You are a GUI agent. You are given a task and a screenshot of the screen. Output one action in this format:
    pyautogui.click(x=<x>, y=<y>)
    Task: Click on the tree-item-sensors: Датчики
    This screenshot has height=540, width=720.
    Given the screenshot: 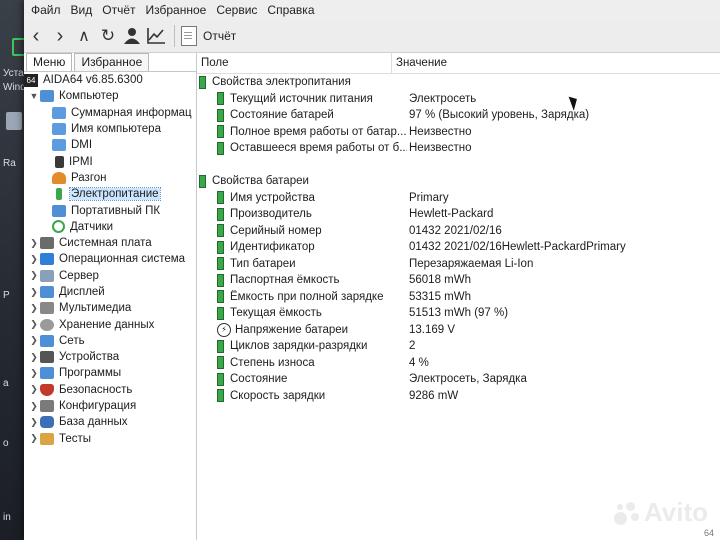 What is the action you would take?
    pyautogui.click(x=110, y=227)
    